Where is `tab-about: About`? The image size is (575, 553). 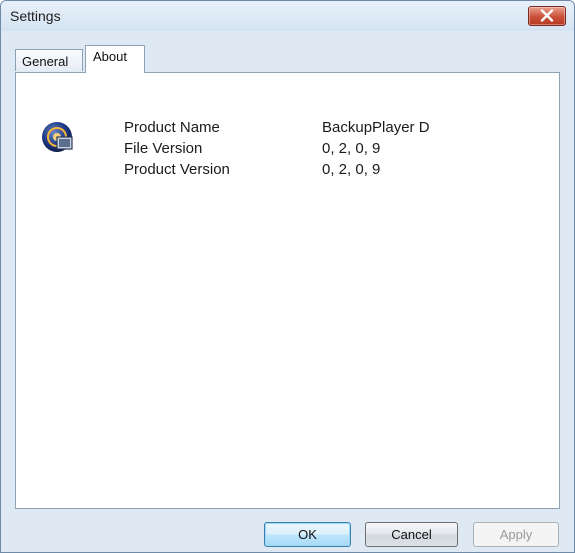
tab-about: About is located at coordinates (115, 59).